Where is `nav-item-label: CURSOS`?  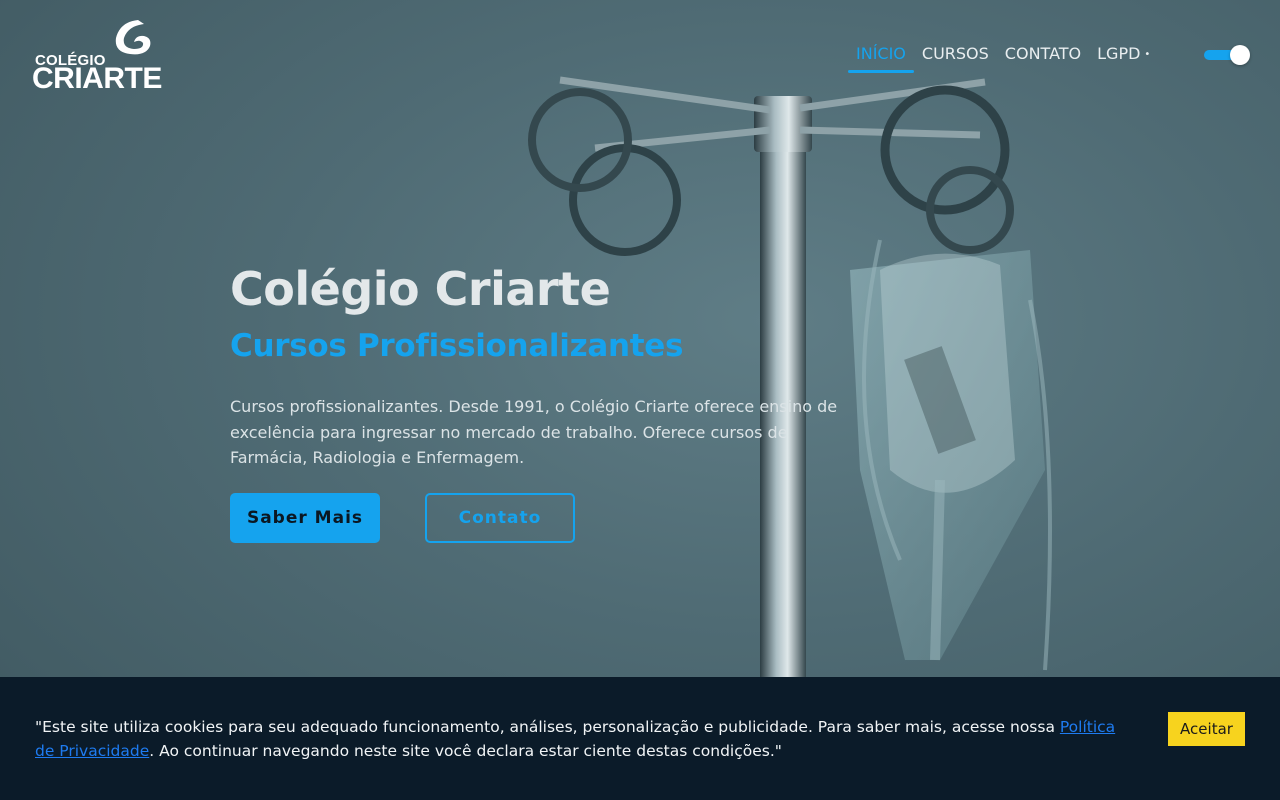 nav-item-label: CURSOS is located at coordinates (955, 53).